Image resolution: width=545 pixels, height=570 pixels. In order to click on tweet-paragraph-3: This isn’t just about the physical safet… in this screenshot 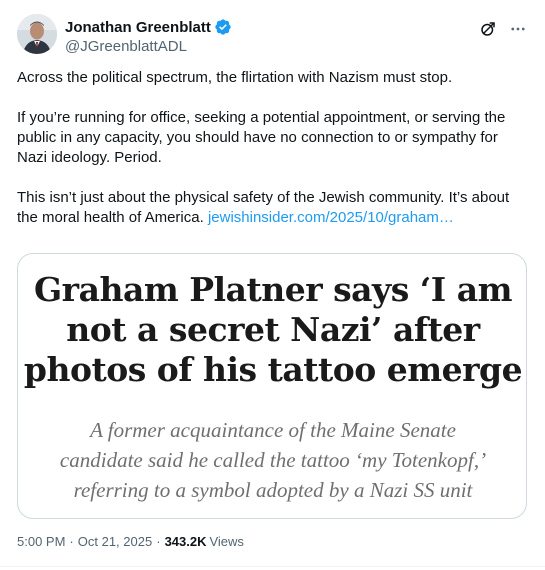, I will do `click(273, 208)`.